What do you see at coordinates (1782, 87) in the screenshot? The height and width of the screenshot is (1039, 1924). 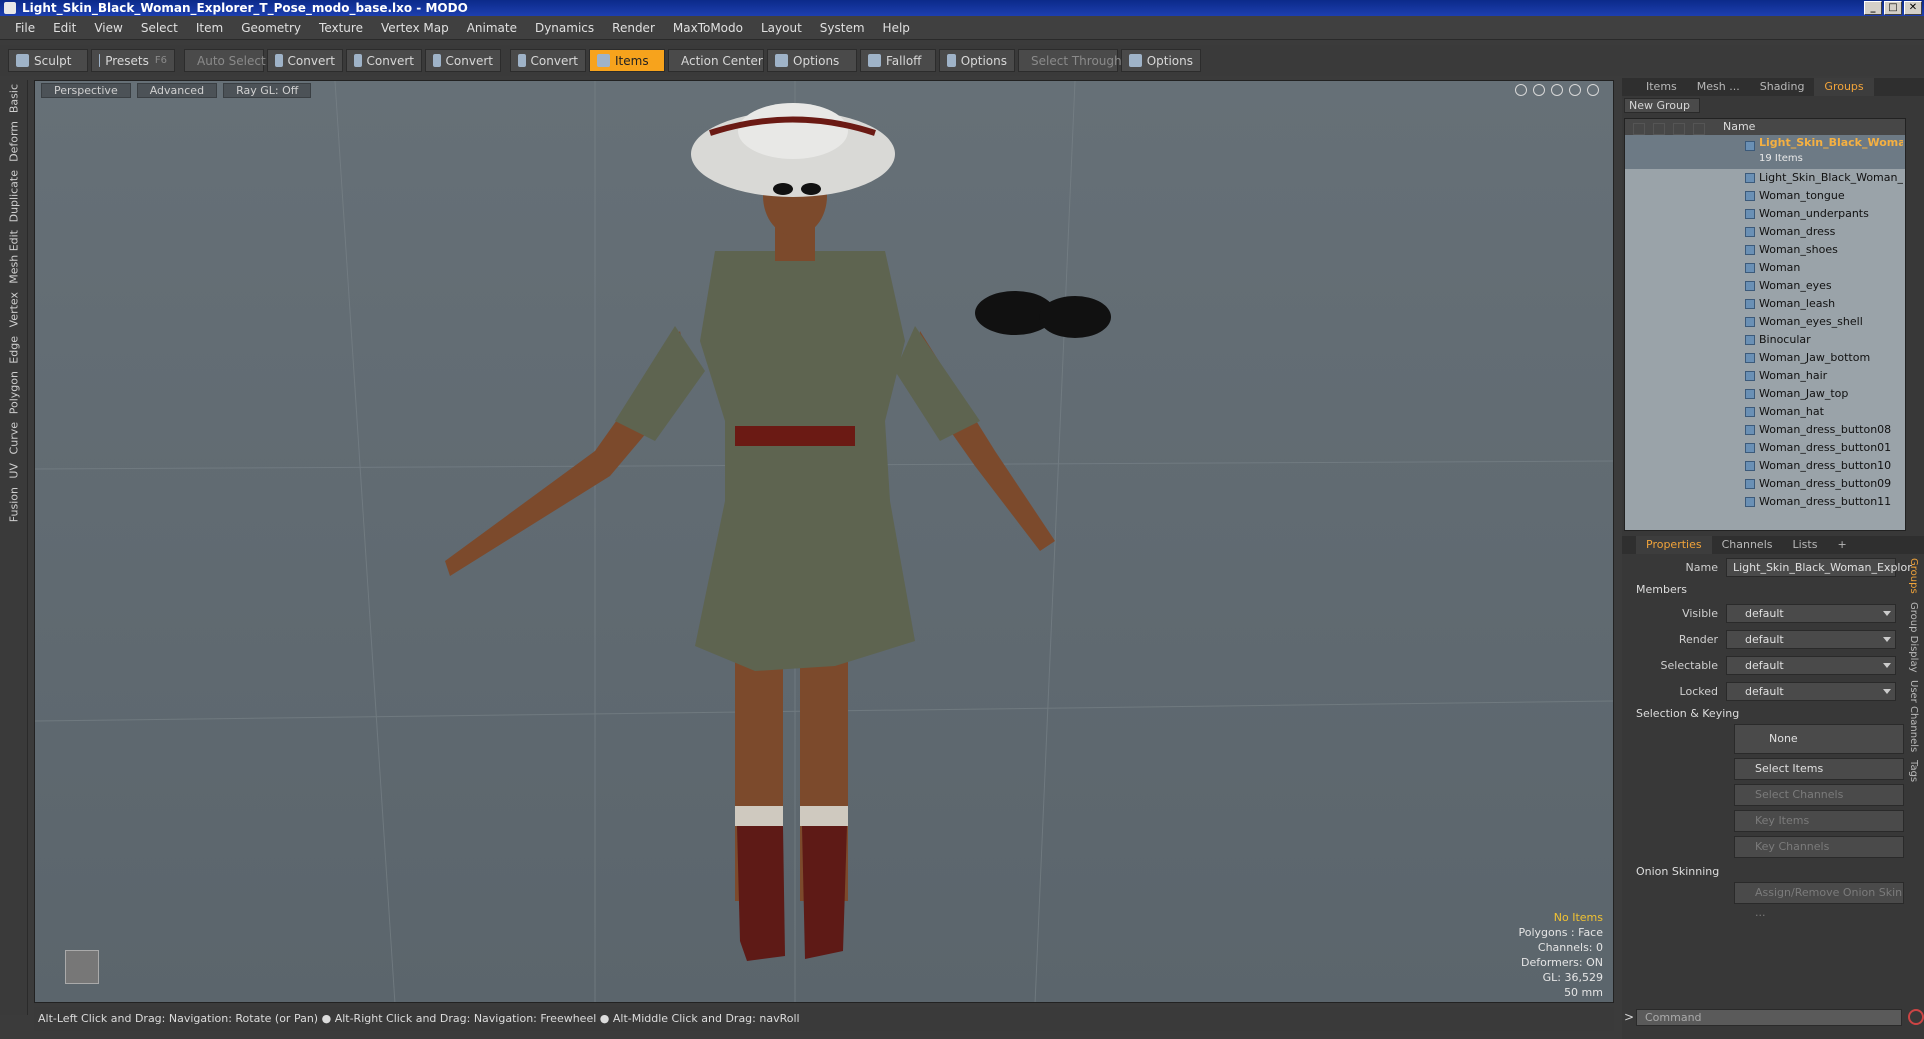 I see `tab-shading: Shading` at bounding box center [1782, 87].